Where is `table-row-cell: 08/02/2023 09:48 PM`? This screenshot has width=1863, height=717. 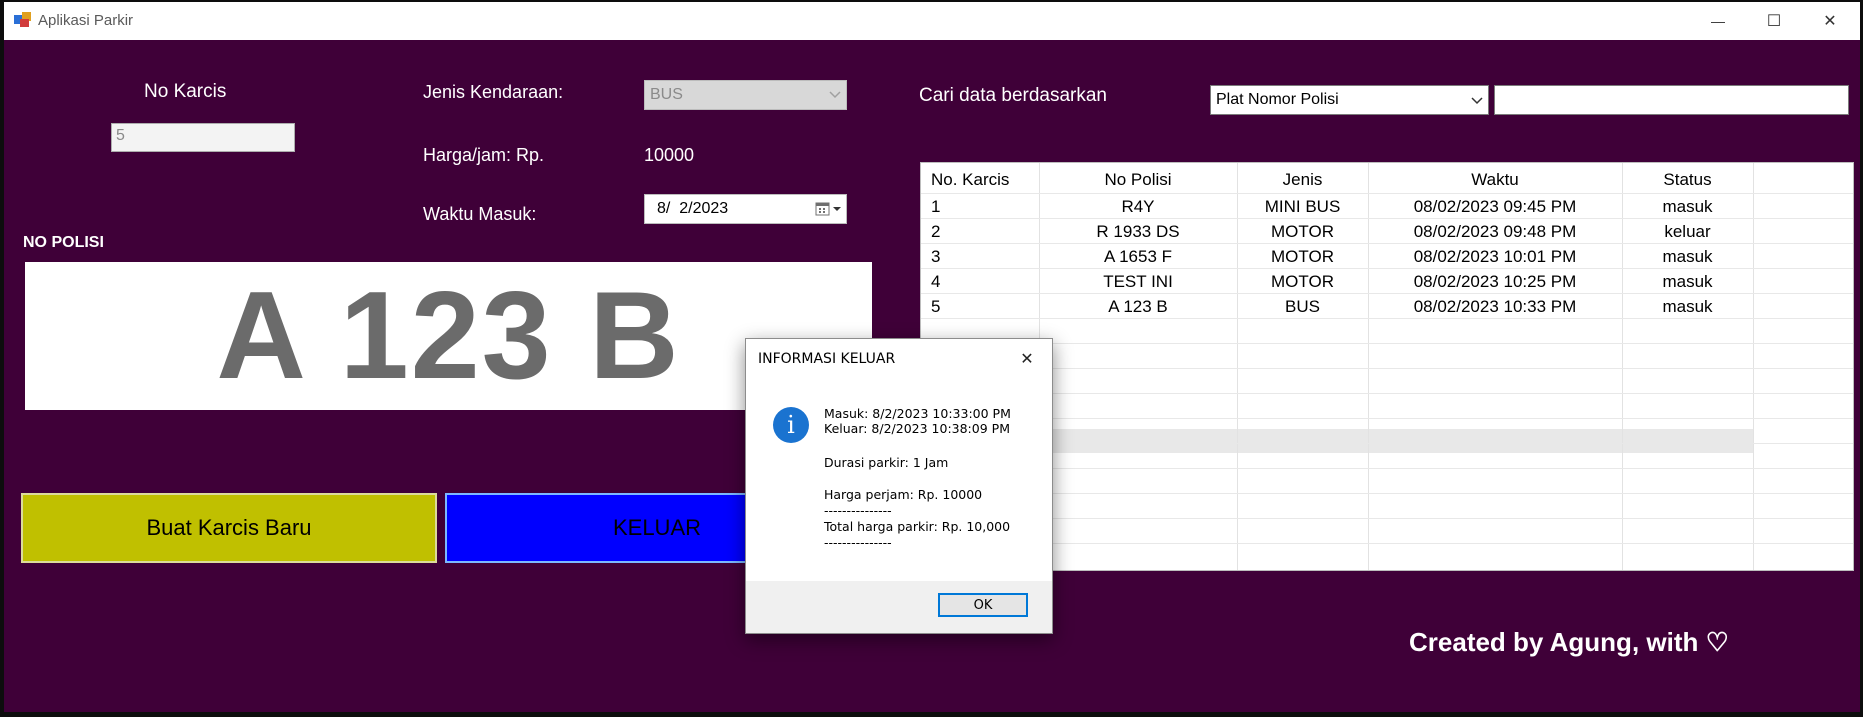 table-row-cell: 08/02/2023 09:48 PM is located at coordinates (1495, 231).